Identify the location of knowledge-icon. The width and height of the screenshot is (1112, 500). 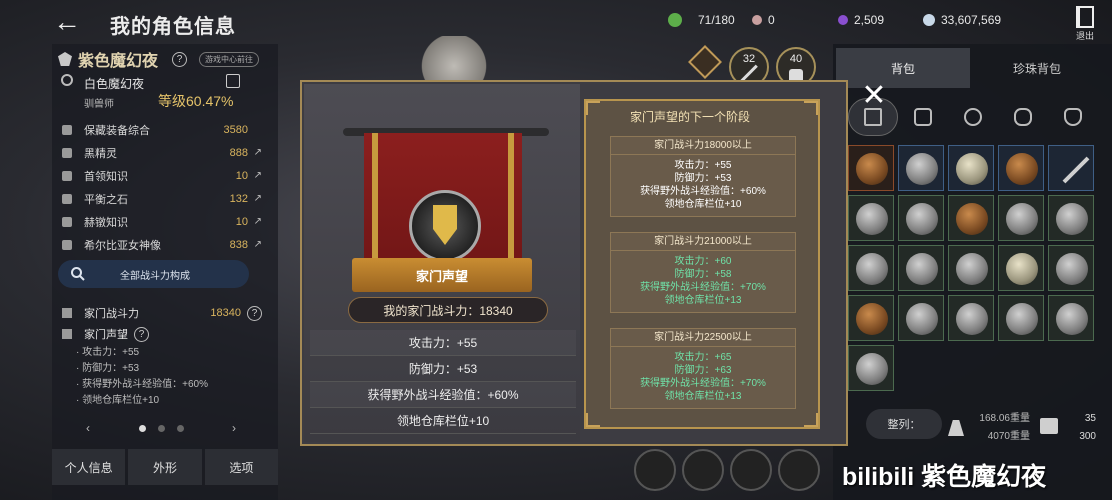
(67, 221).